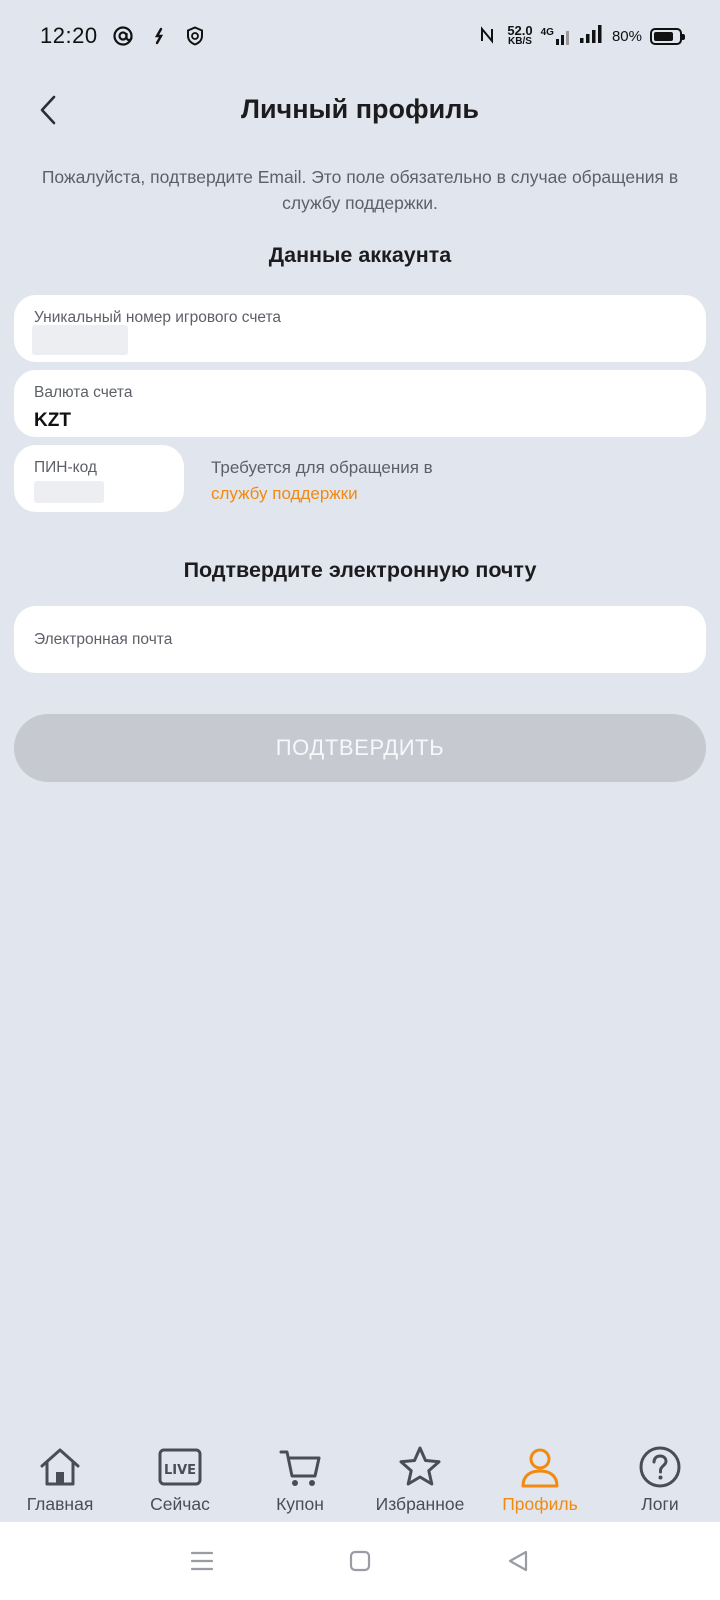 The width and height of the screenshot is (720, 1600). Describe the element at coordinates (420, 1504) in the screenshot. I see `nav-label-favorites: Избранное` at that location.